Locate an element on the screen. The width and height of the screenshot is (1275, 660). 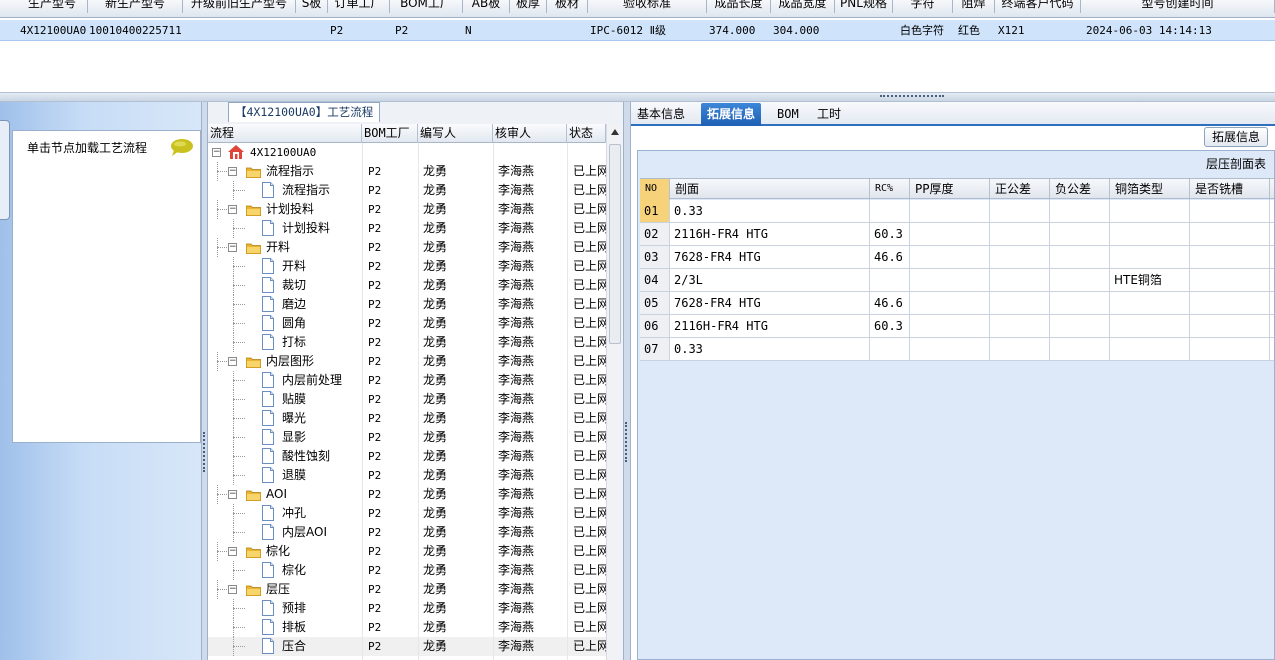
tree-row: − 内层图形 P2 龙勇 李海燕 已上网 is located at coordinates (407, 361).